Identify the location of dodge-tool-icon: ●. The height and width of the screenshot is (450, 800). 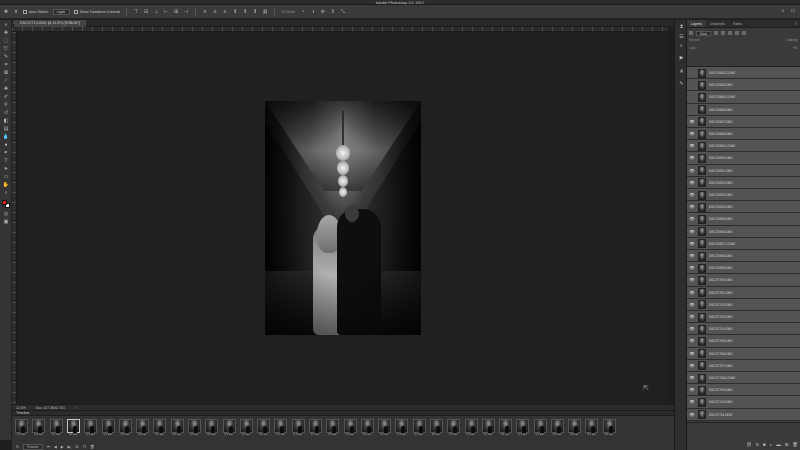
(6, 144).